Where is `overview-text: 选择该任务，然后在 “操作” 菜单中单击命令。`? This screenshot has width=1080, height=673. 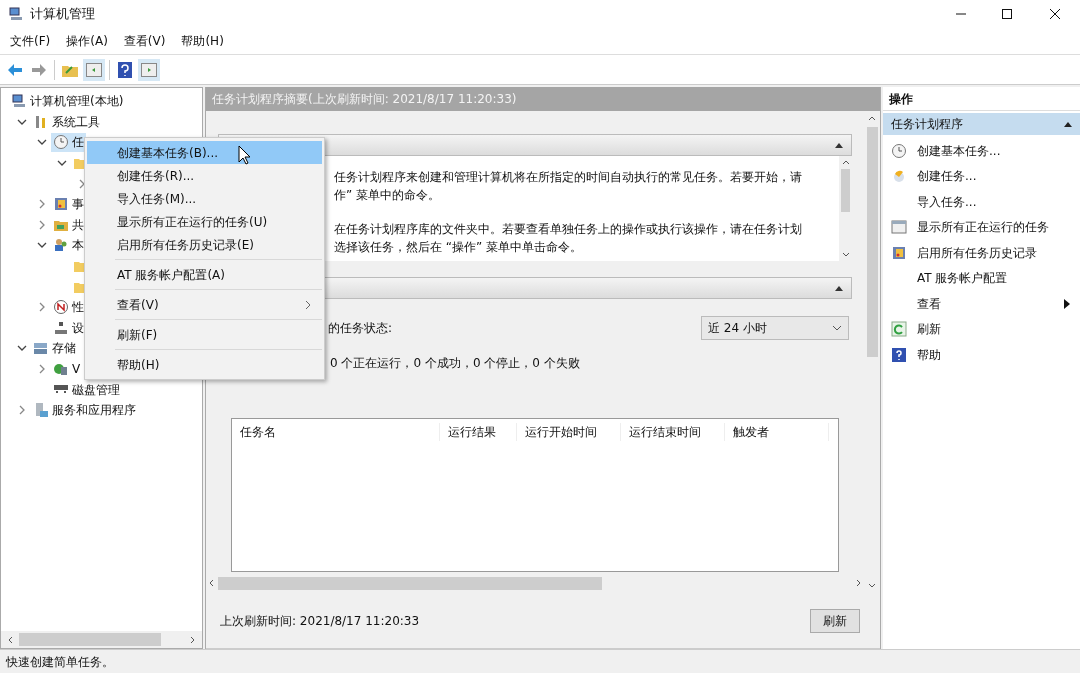 overview-text: 选择该任务，然后在 “操作” 菜单中单击命令。 is located at coordinates (459, 247).